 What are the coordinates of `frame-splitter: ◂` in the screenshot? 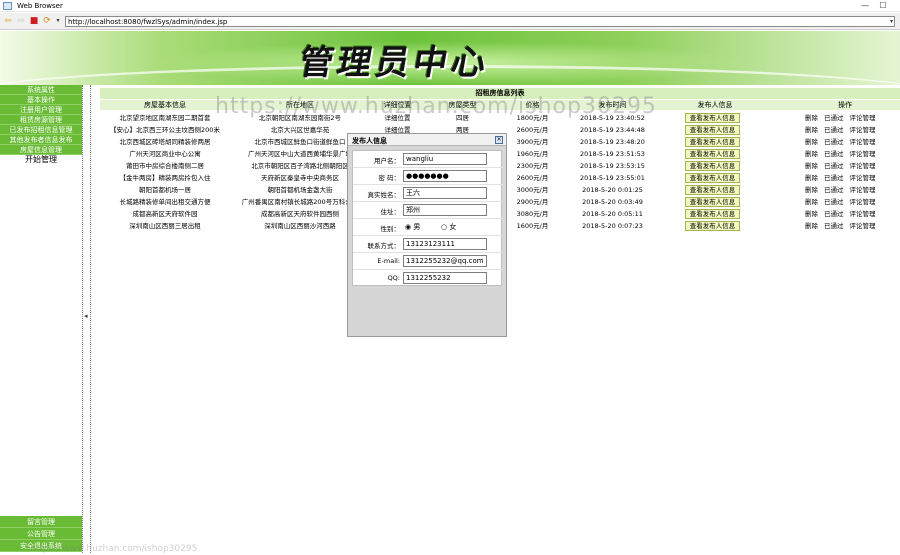 It's located at (86, 319).